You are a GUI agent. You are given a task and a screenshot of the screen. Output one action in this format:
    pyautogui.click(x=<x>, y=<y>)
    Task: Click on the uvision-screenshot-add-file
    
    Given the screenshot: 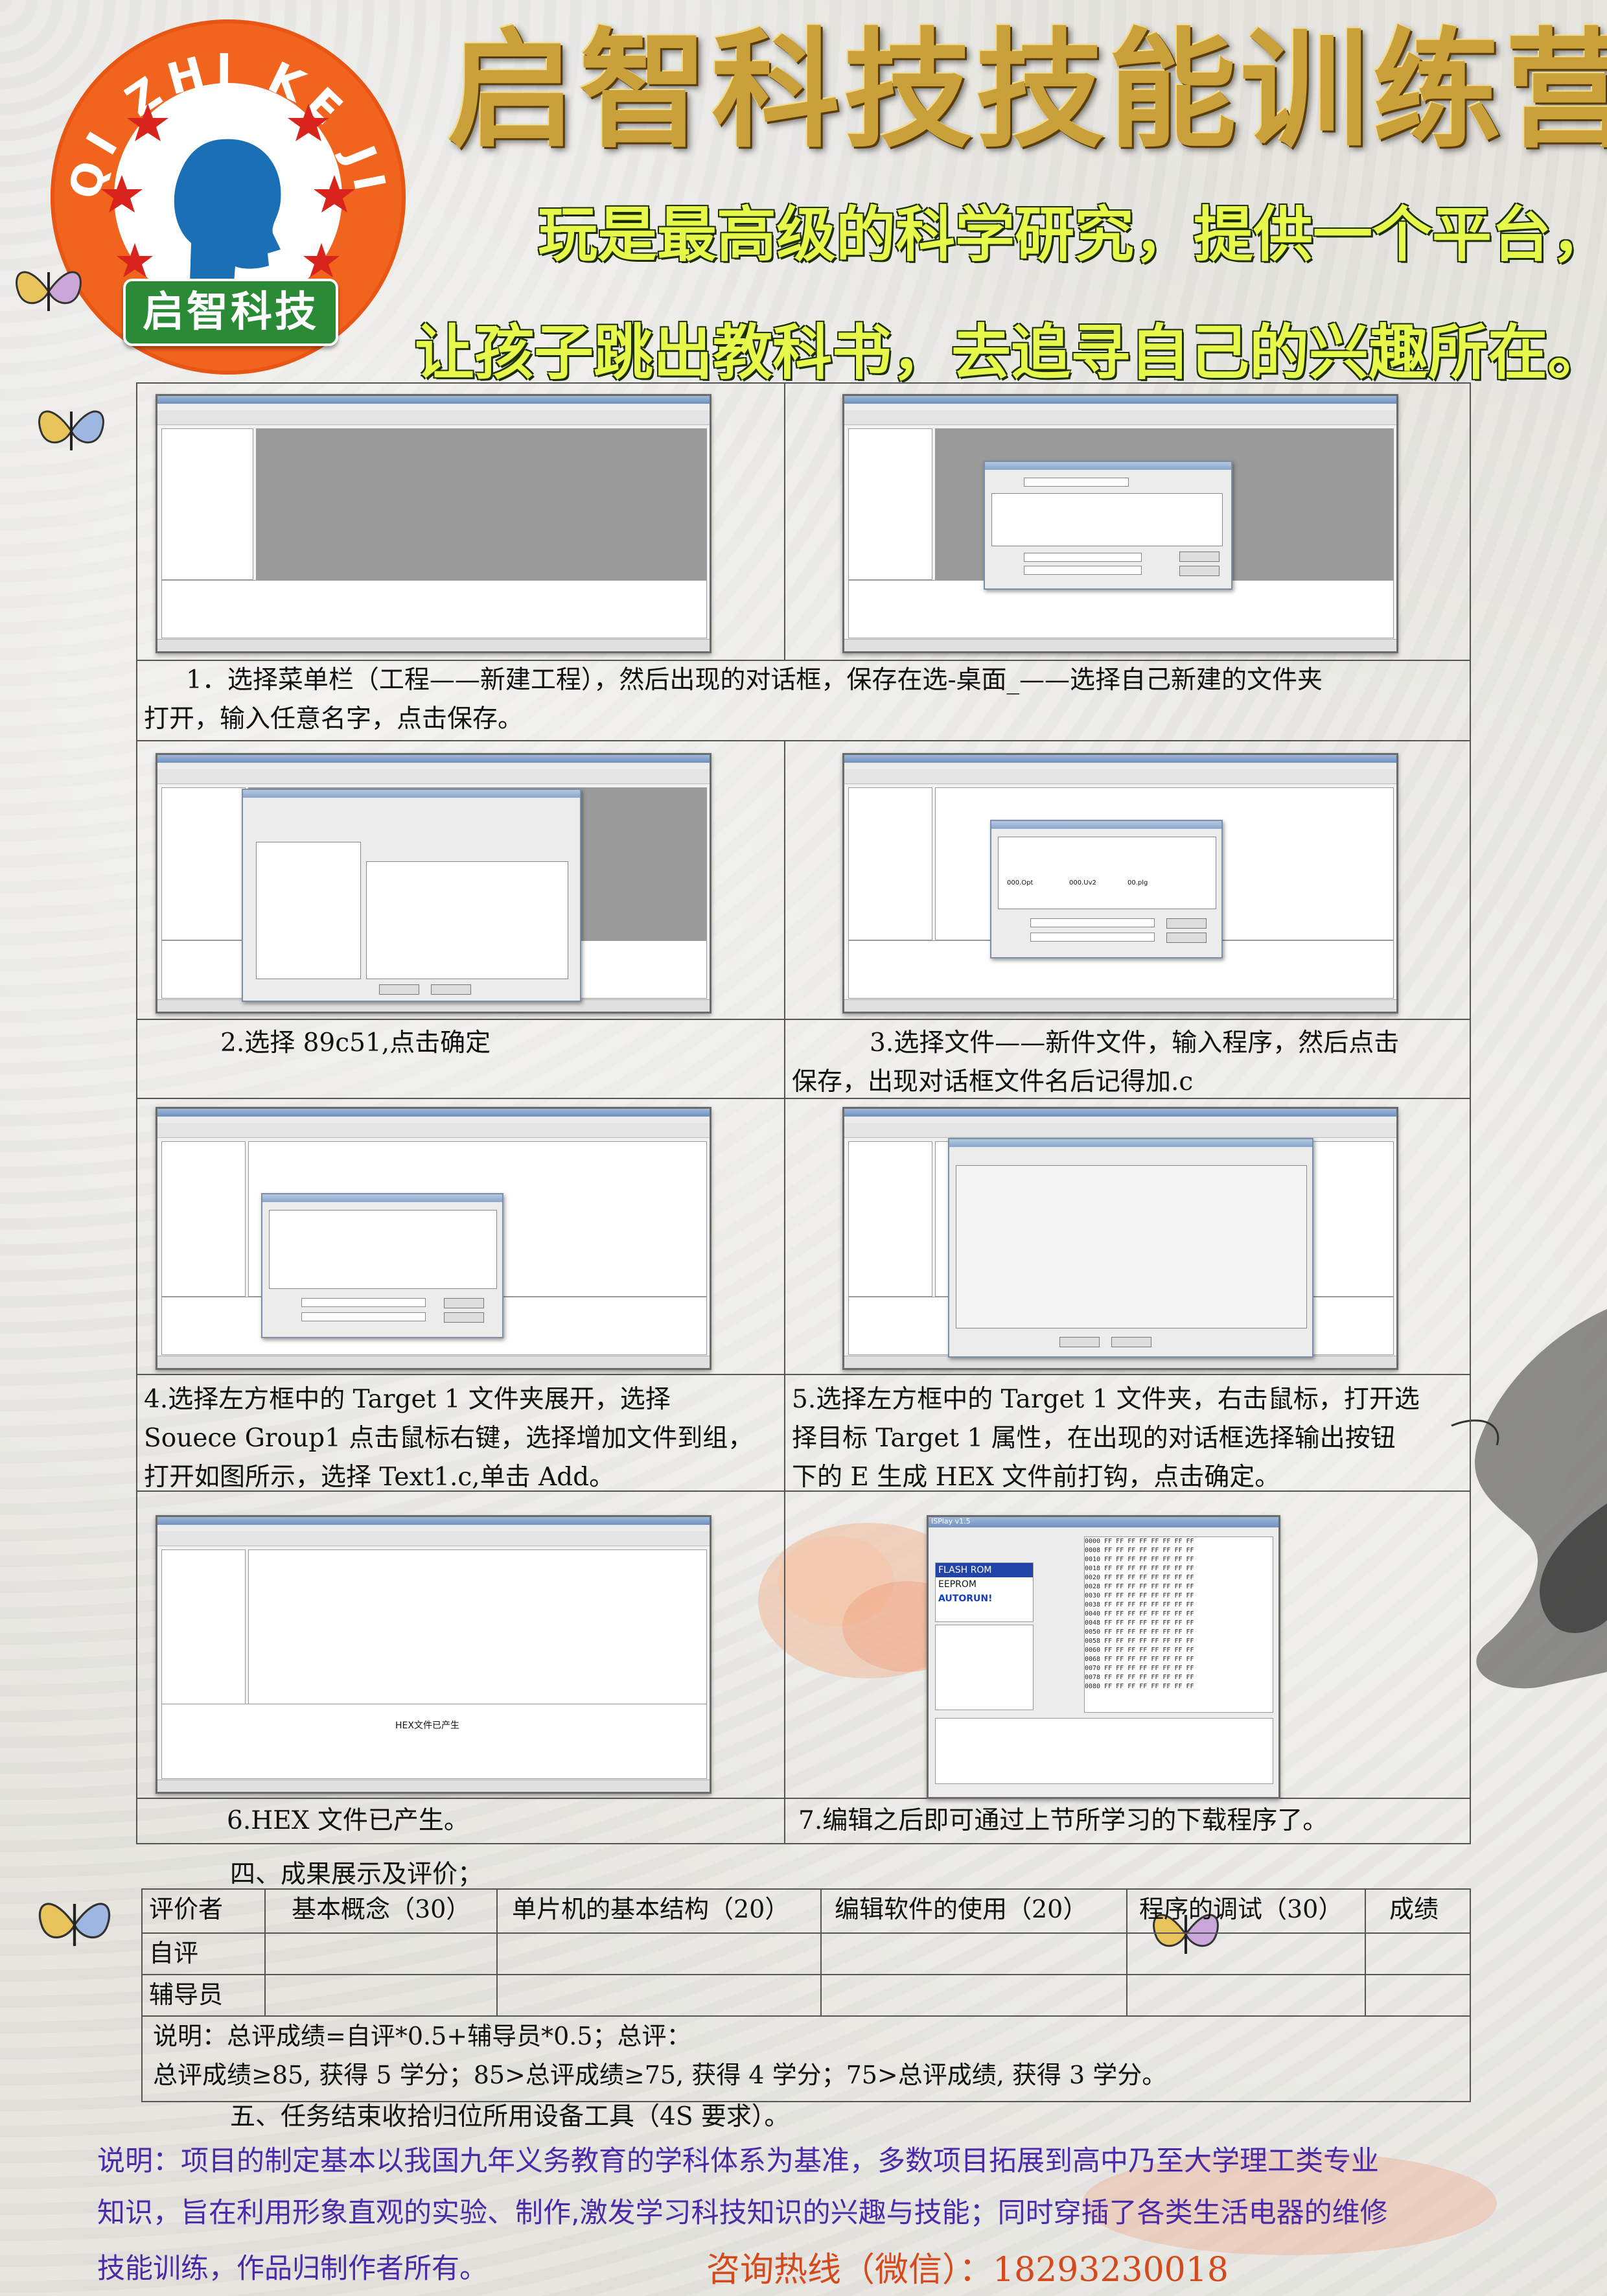 What is the action you would take?
    pyautogui.click(x=433, y=1238)
    